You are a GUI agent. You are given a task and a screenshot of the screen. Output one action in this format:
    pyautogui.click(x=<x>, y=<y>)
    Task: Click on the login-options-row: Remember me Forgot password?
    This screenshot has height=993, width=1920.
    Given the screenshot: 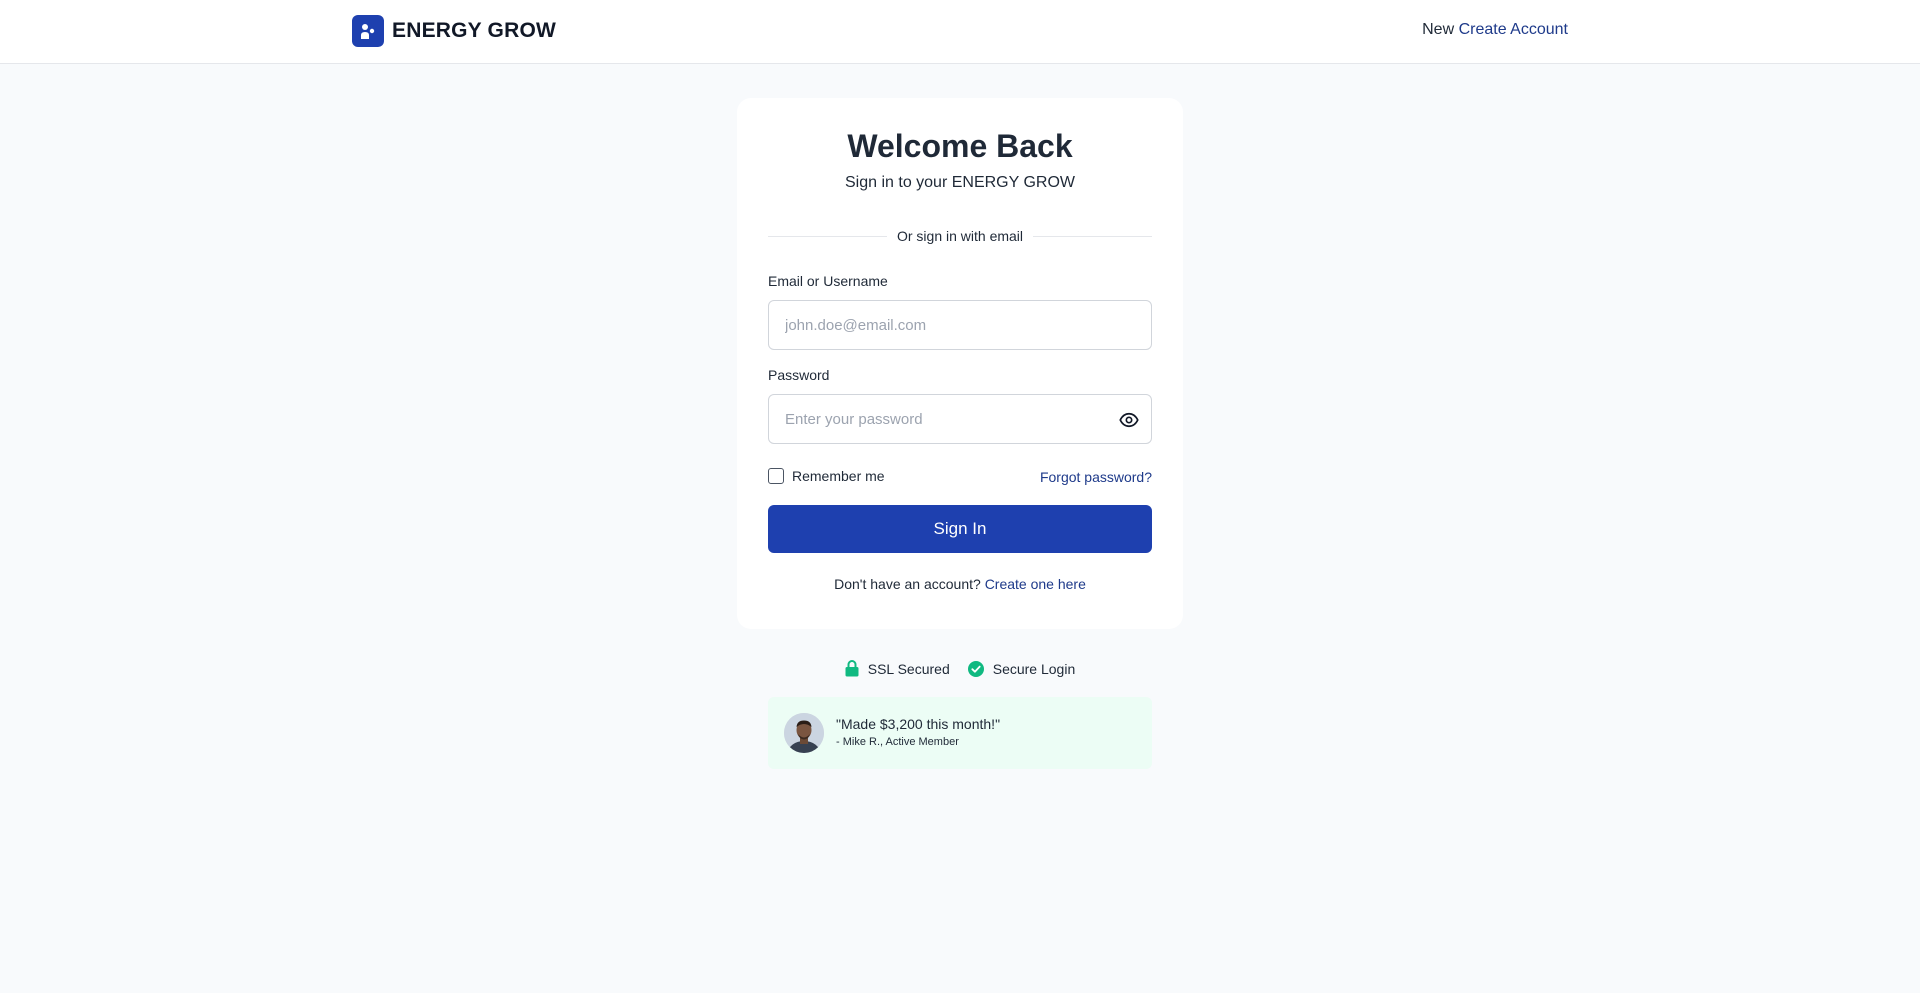 What is the action you would take?
    pyautogui.click(x=960, y=478)
    